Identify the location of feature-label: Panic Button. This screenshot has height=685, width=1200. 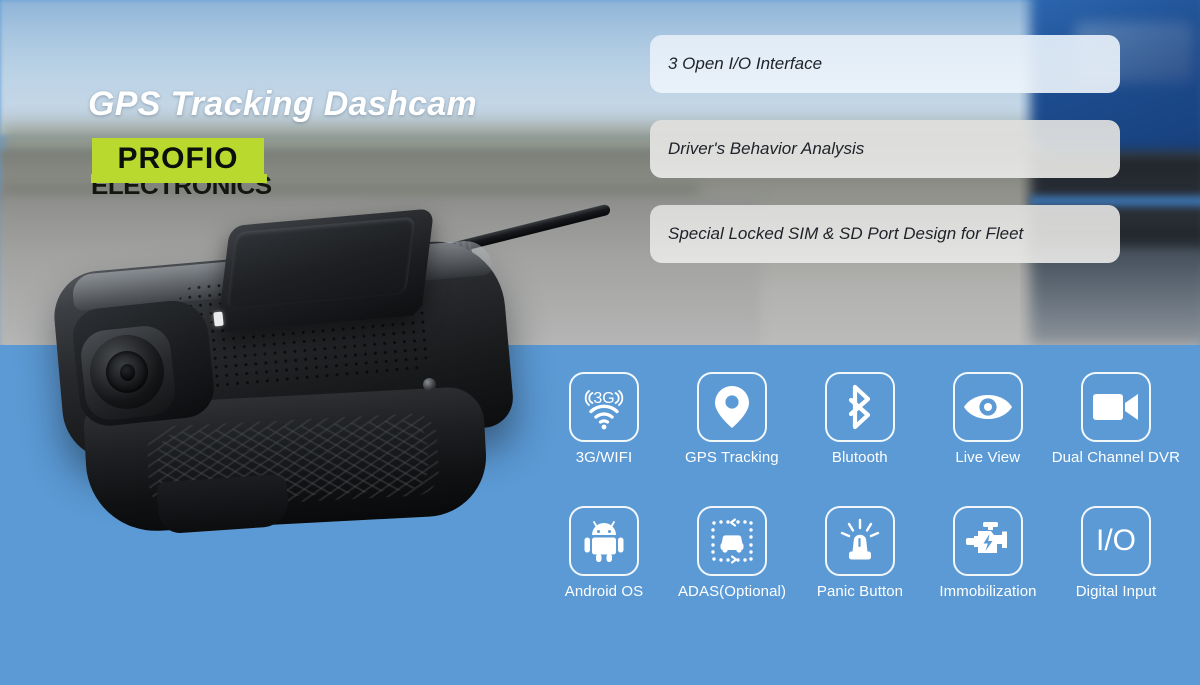
(860, 591).